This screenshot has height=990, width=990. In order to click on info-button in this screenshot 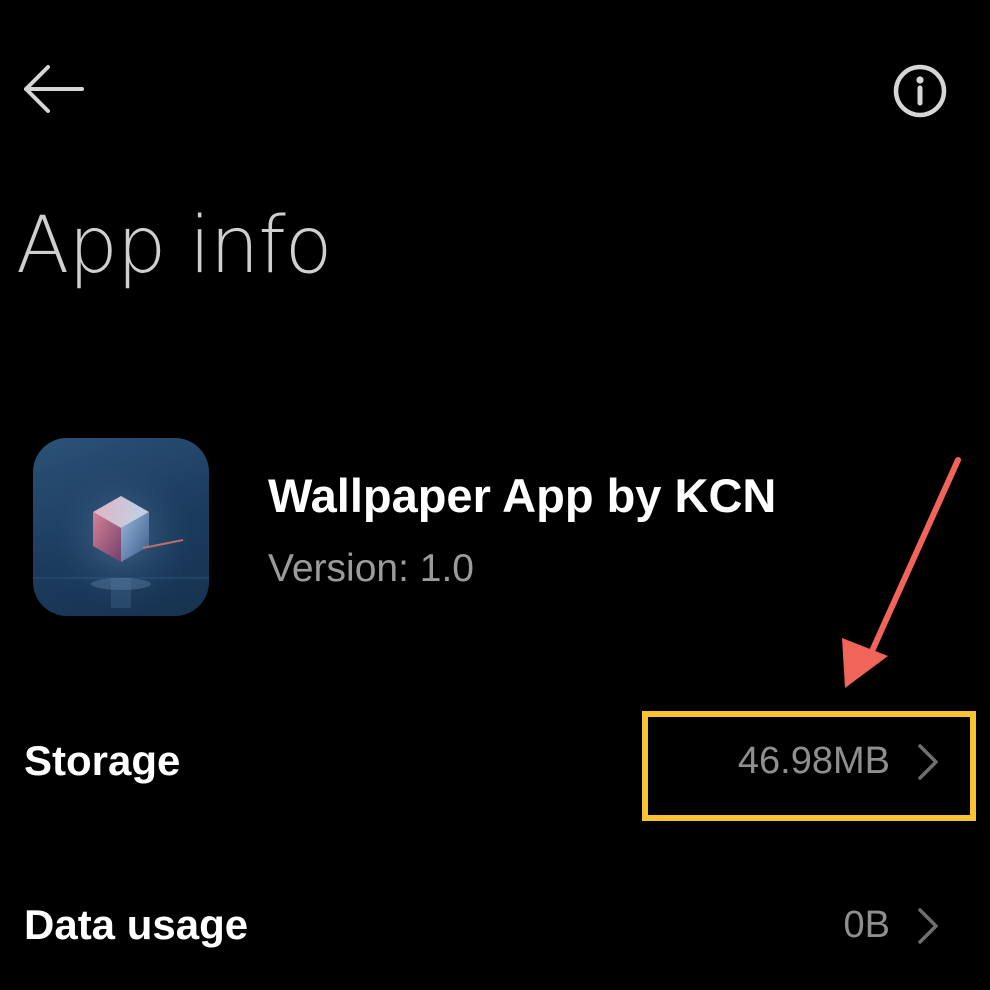, I will do `click(920, 91)`.